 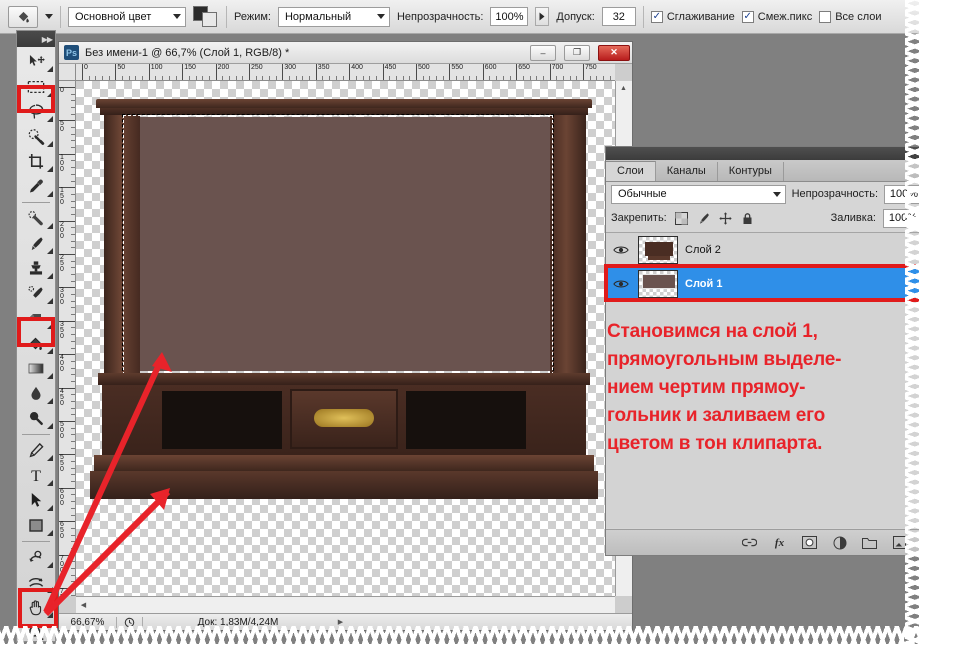 I want to click on antialias-checkbox-row: ✓ Сглаживание, so click(x=692, y=16).